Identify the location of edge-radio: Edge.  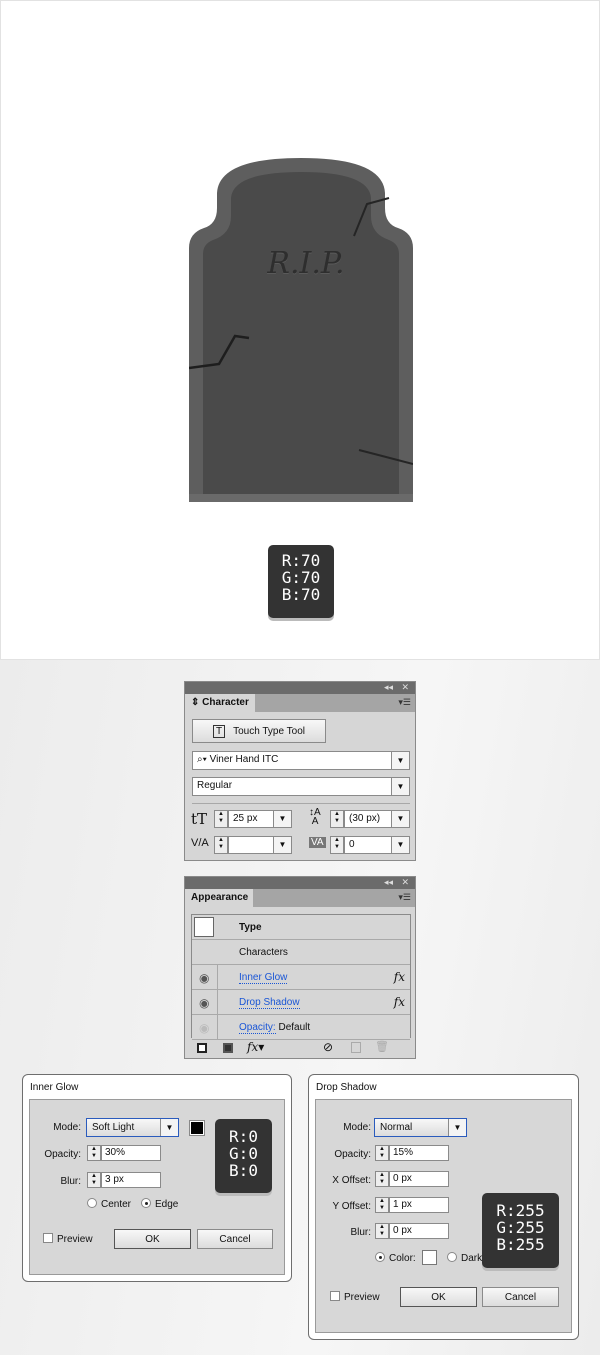
(159, 1204).